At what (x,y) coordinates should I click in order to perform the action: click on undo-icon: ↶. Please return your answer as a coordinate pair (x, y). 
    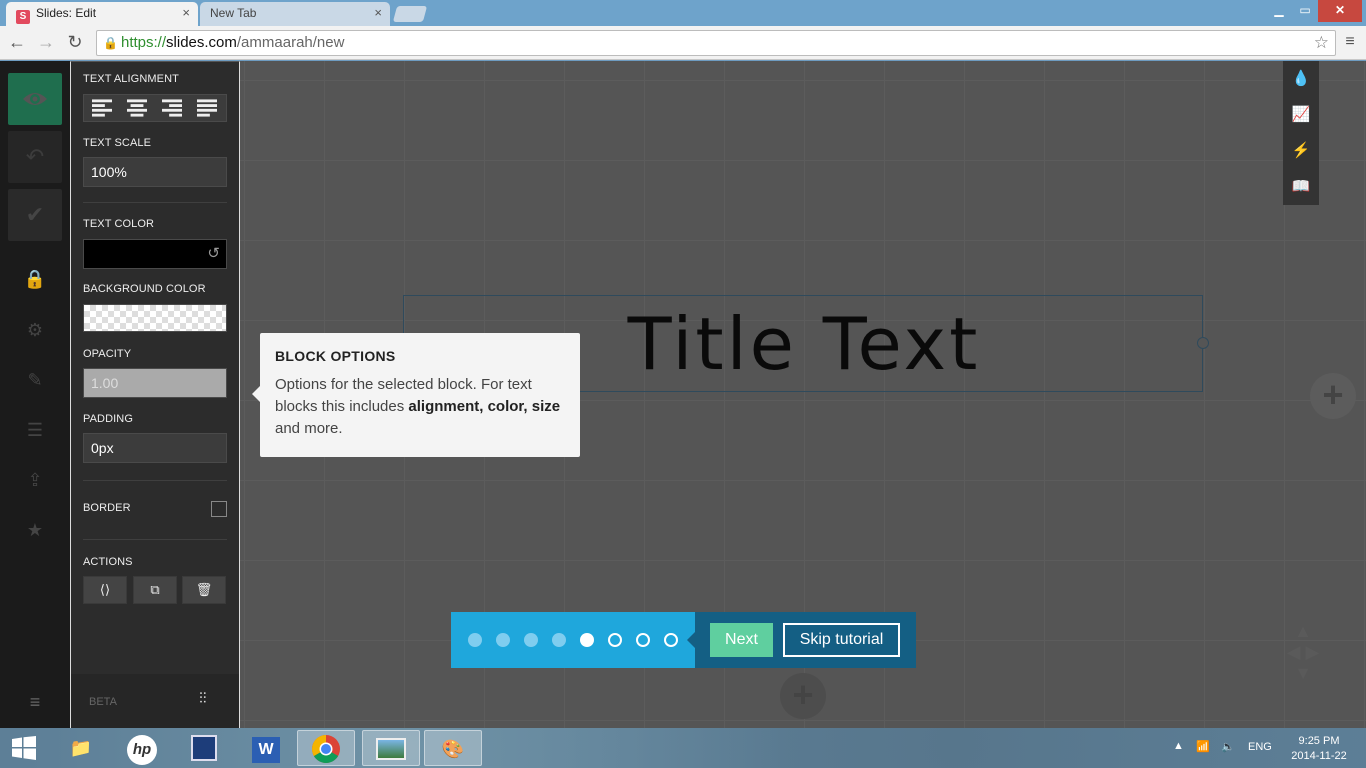
    Looking at the image, I should click on (35, 156).